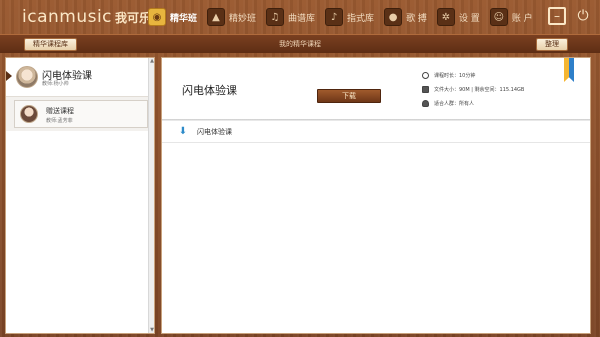 This screenshot has height=337, width=600. I want to click on guitar-icon: ♪, so click(334, 17).